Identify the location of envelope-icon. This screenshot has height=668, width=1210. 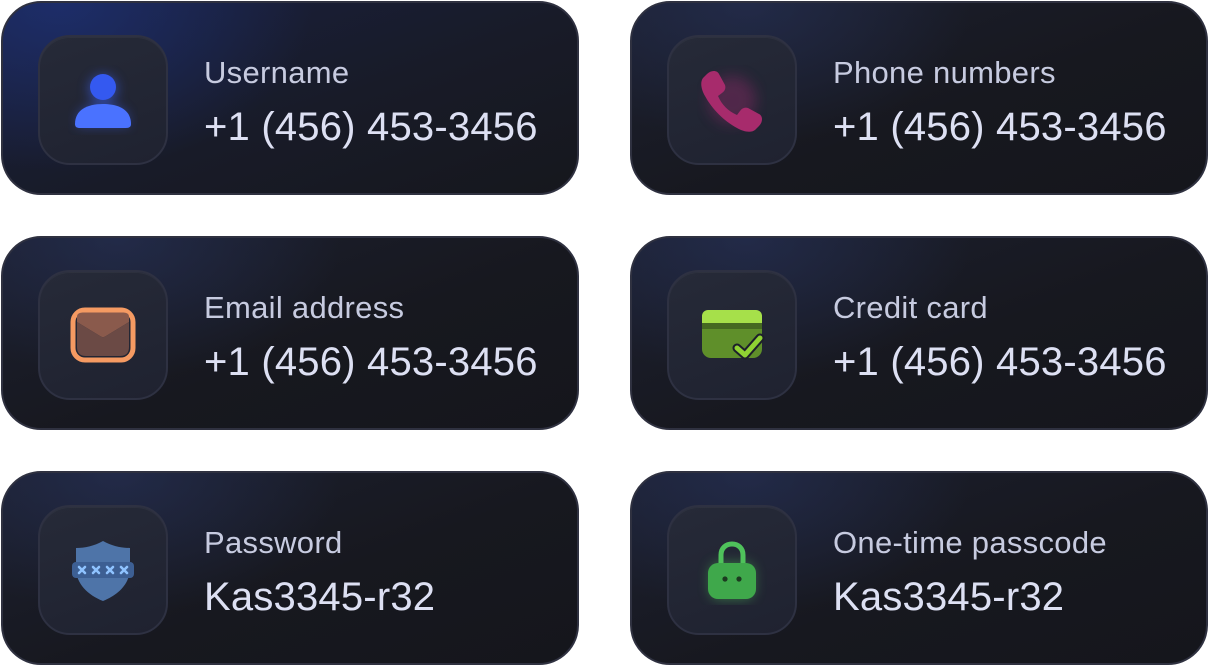
(103, 335).